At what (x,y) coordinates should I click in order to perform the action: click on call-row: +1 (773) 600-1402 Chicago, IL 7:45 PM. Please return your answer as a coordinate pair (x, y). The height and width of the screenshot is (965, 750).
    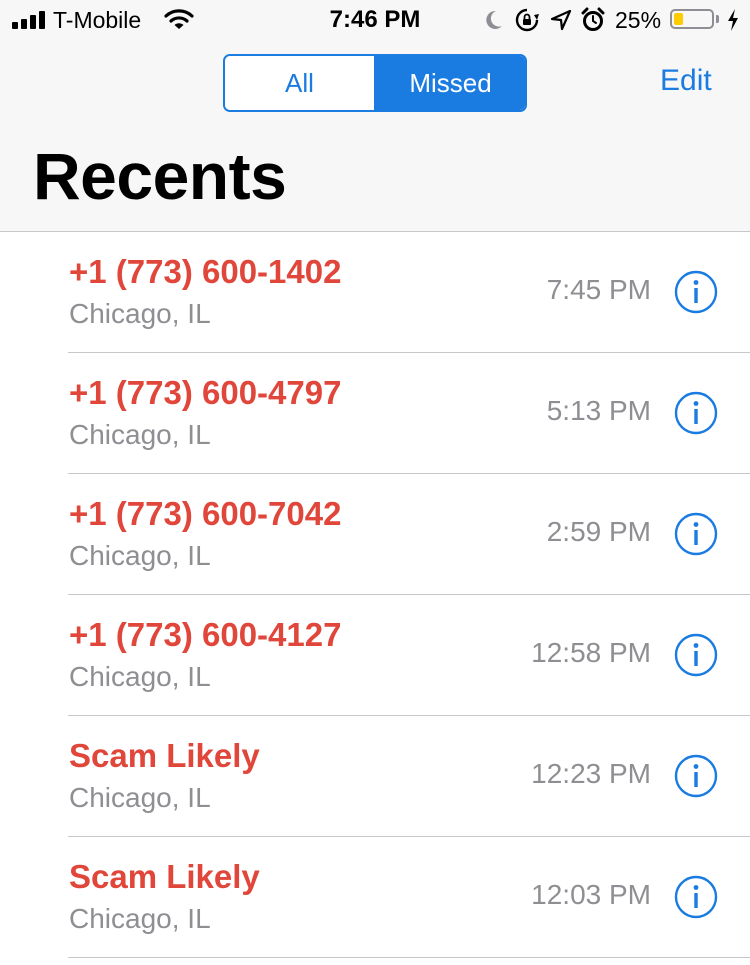
    Looking at the image, I should click on (375, 292).